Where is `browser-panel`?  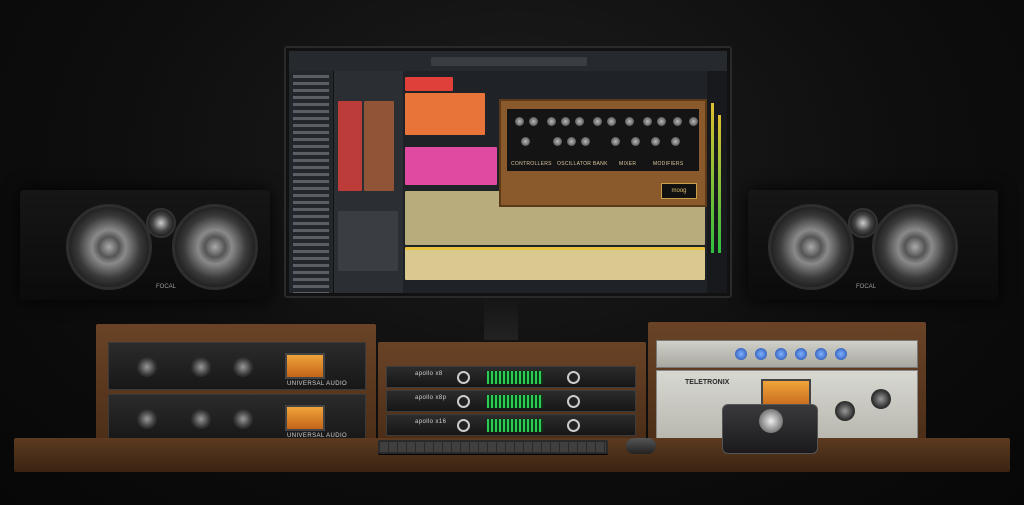
browser-panel is located at coordinates (311, 182).